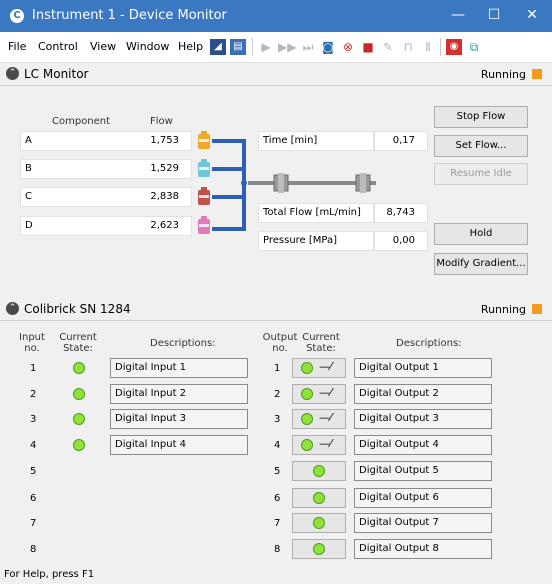  What do you see at coordinates (179, 419) in the screenshot?
I see `input-description: Digital Input 3` at bounding box center [179, 419].